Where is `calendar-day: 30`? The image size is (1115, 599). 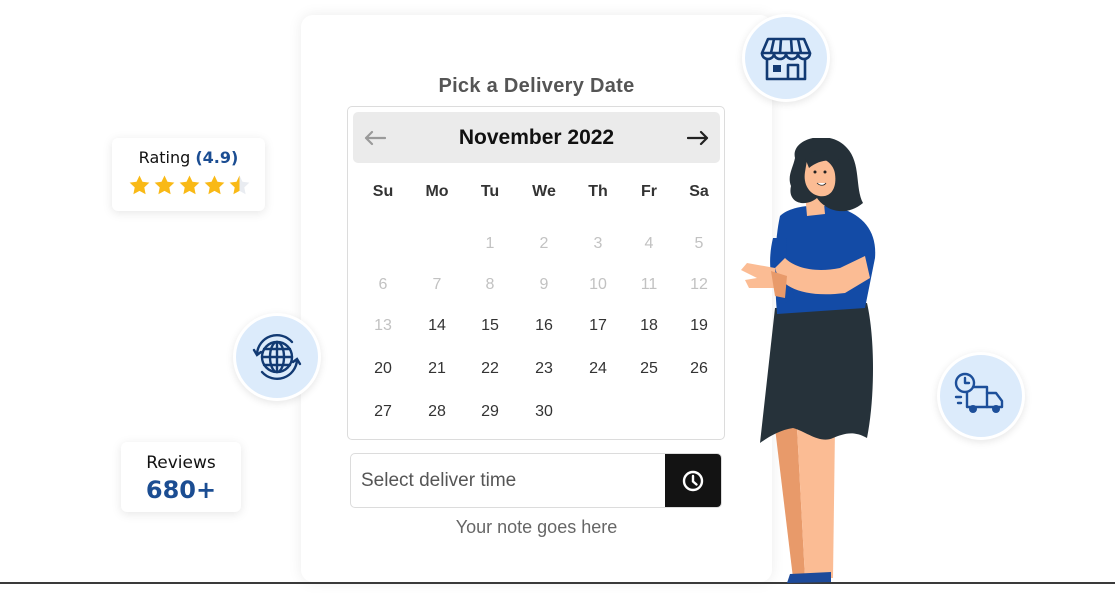
calendar-day: 30 is located at coordinates (544, 412).